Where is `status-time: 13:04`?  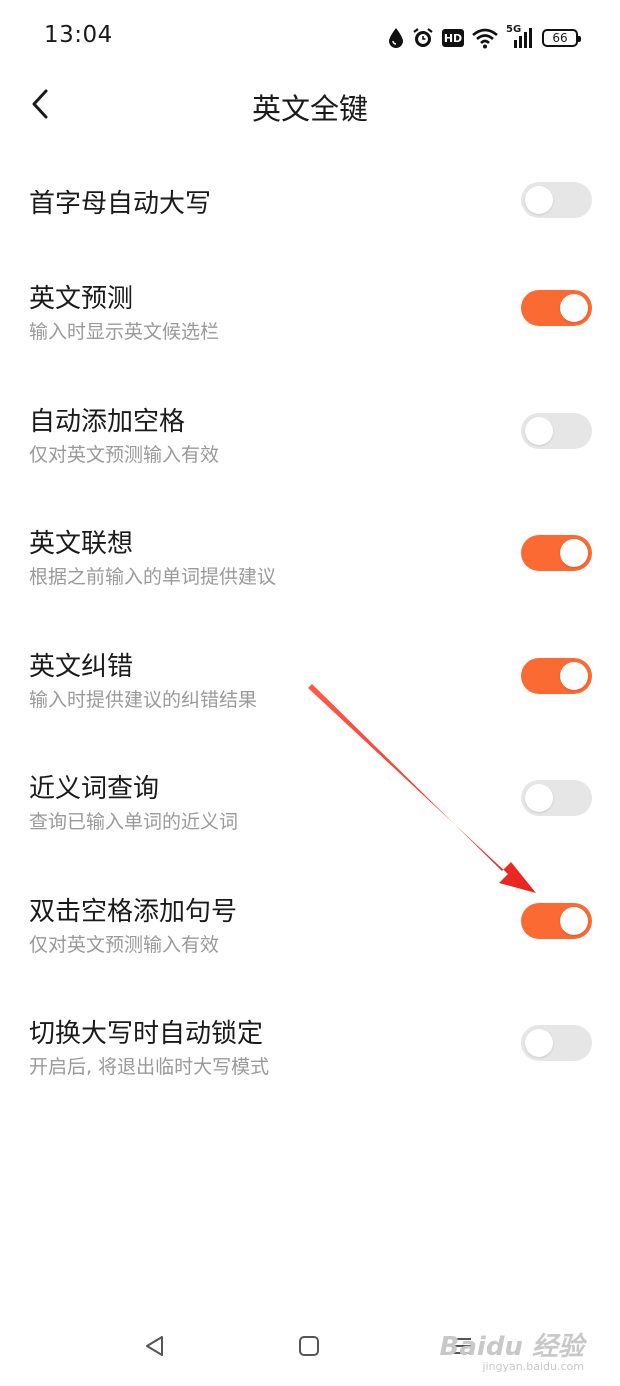 status-time: 13:04 is located at coordinates (78, 35).